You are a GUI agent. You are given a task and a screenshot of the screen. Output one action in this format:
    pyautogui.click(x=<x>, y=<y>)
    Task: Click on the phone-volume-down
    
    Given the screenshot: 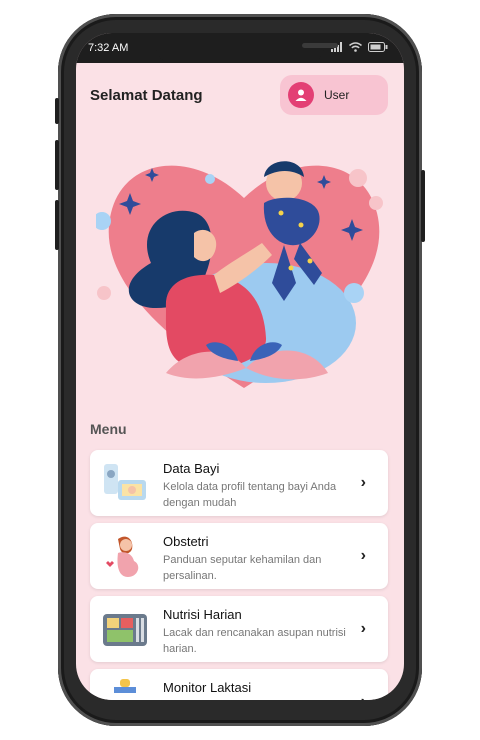 What is the action you would take?
    pyautogui.click(x=57, y=225)
    